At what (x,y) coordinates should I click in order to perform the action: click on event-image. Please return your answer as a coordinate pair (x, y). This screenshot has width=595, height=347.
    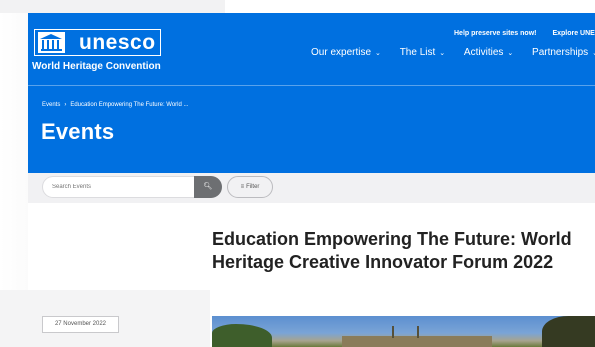
    Looking at the image, I should click on (403, 331).